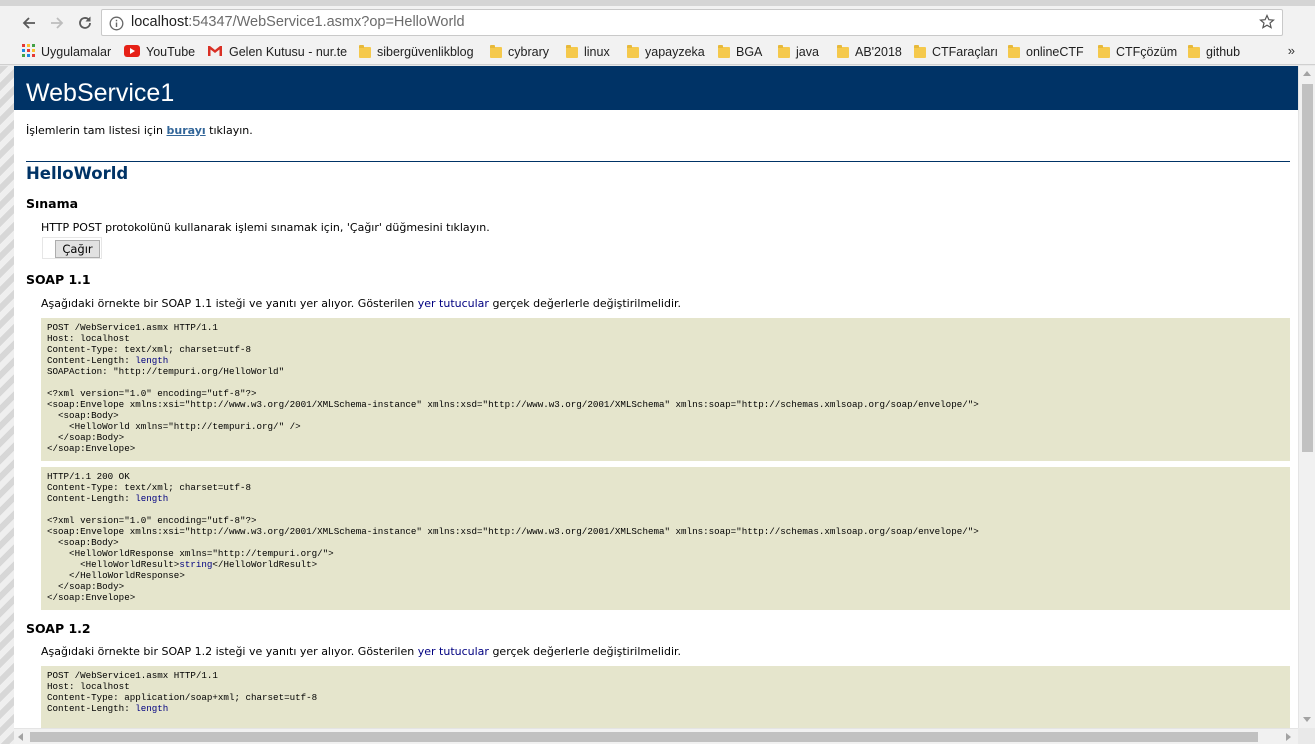 The height and width of the screenshot is (744, 1315). Describe the element at coordinates (116, 575) in the screenshot. I see `code-text: </HelloWorldResponse>` at that location.